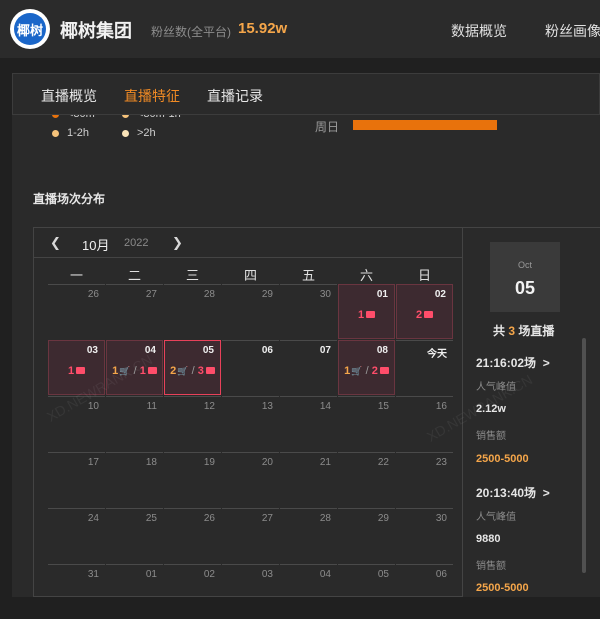 This screenshot has width=600, height=619. I want to click on calendar-day: 16, so click(424, 423).